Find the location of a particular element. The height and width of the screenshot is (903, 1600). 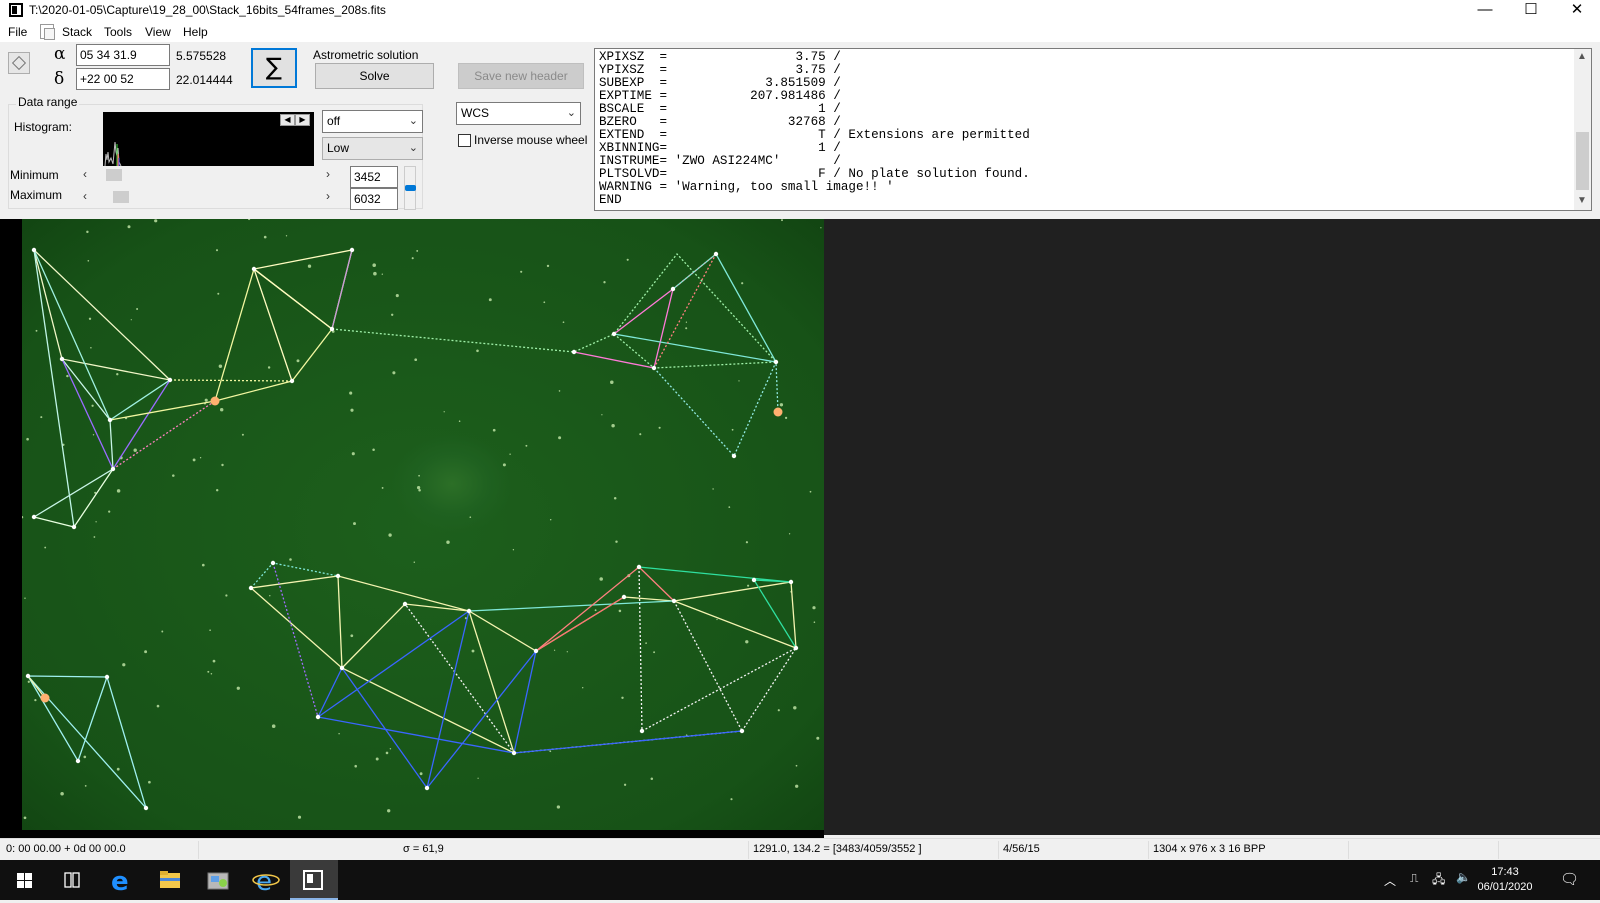

level-select: Low ⌄ is located at coordinates (372, 148).